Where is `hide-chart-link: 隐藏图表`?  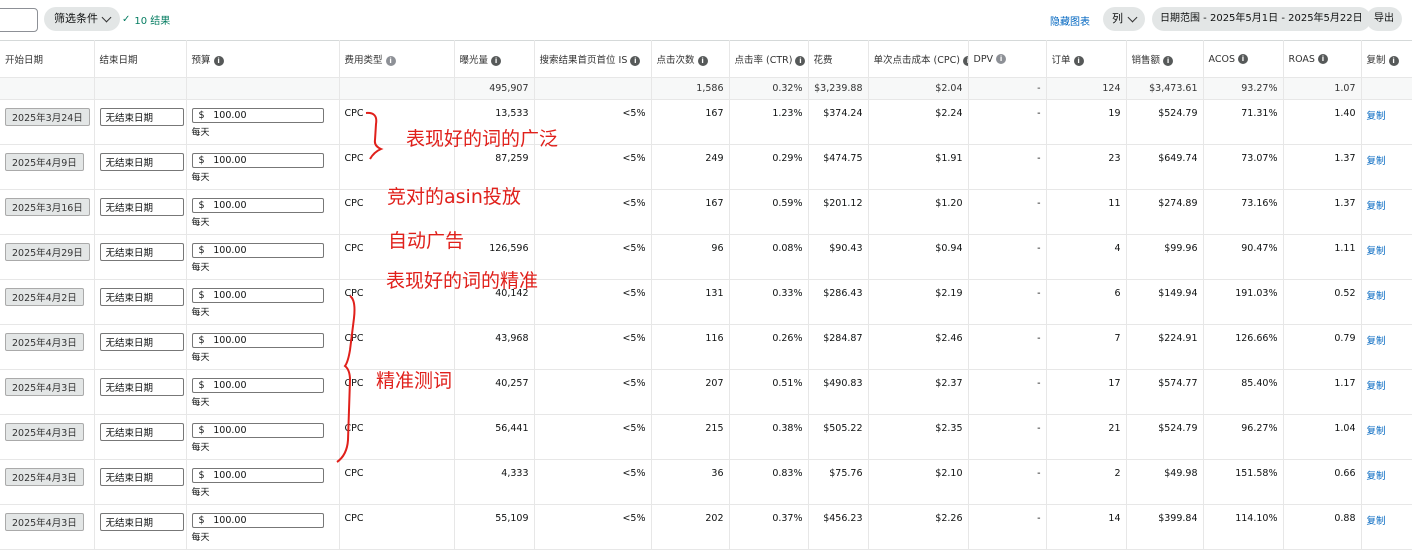
hide-chart-link: 隐藏图表 is located at coordinates (1070, 20).